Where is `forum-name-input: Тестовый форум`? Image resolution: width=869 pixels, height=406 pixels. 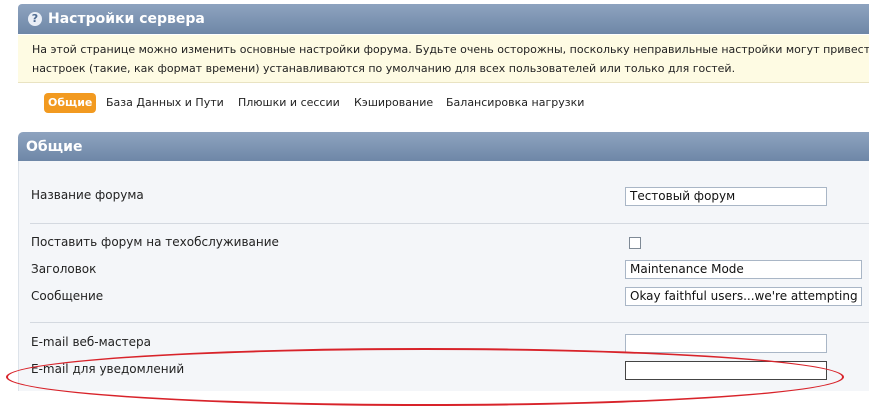
forum-name-input: Тестовый форум is located at coordinates (726, 196).